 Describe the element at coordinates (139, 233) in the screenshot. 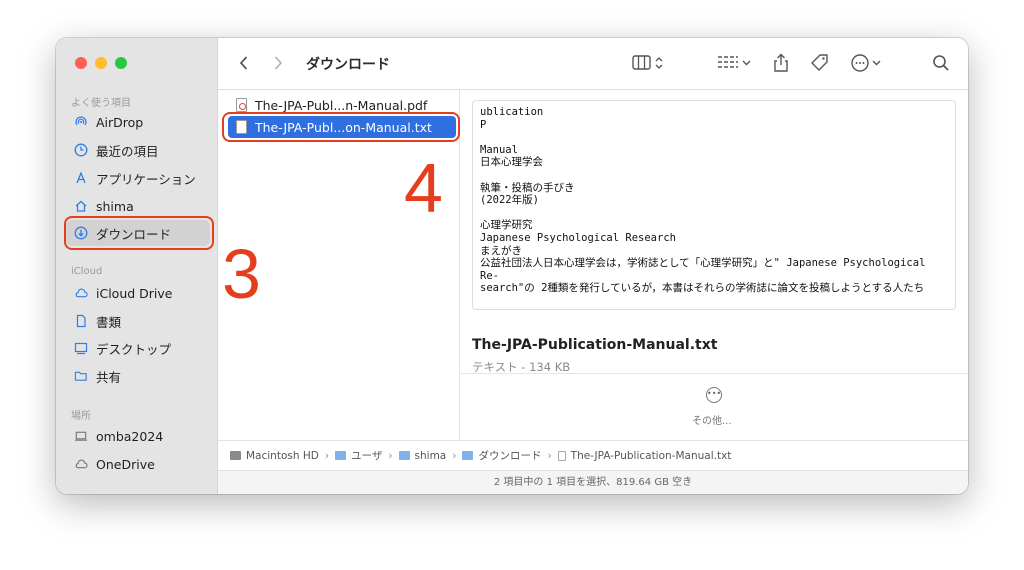

I see `callout-downloads` at that location.